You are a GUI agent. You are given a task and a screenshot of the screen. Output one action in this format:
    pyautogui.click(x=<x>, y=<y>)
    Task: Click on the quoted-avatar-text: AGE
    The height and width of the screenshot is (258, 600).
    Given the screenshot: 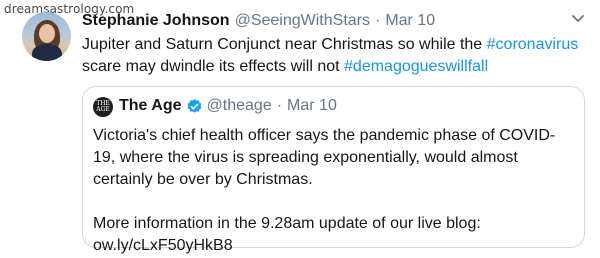 What is the action you would take?
    pyautogui.click(x=103, y=109)
    